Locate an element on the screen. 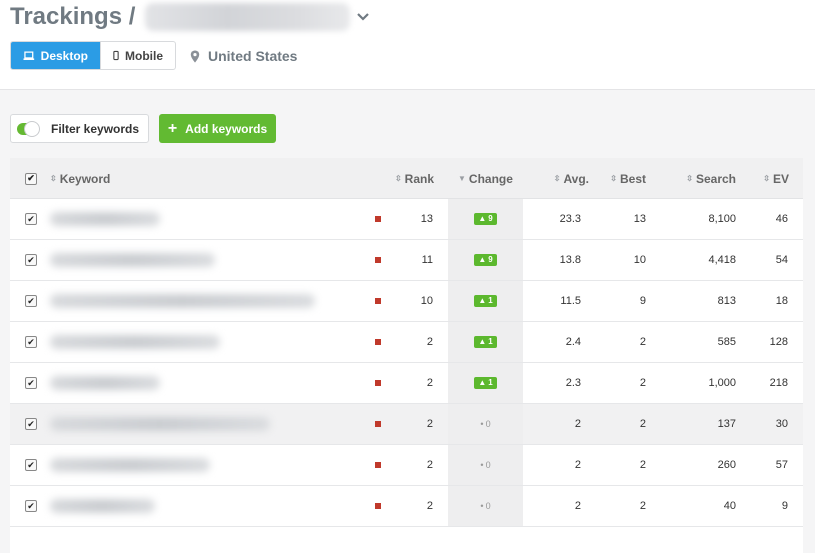  select-all-checkbox: ✔ is located at coordinates (31, 178).